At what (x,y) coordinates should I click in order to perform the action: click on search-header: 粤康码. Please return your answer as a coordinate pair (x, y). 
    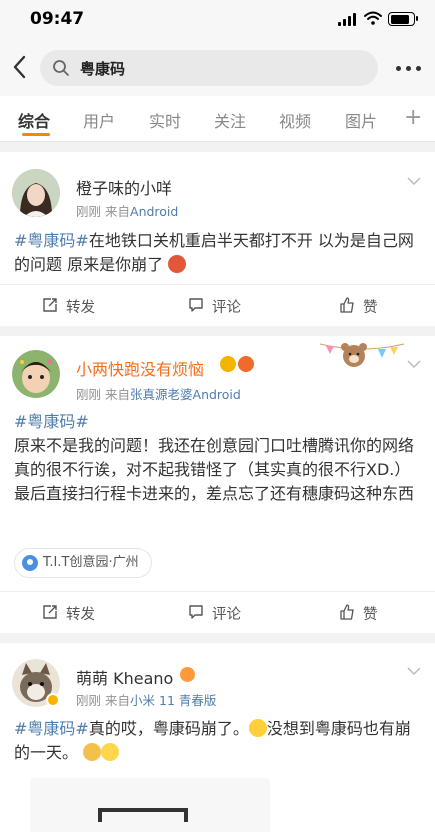
    Looking at the image, I should click on (217, 68).